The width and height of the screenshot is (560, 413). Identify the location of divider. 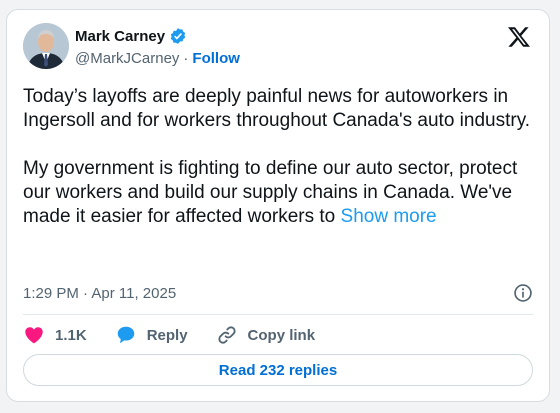
(278, 314).